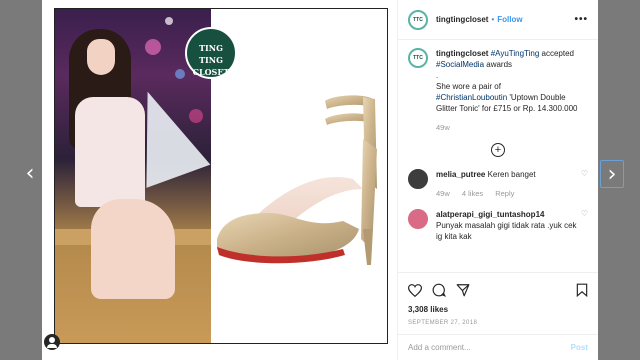 Image resolution: width=640 pixels, height=360 pixels. I want to click on chevron-left-icon: ‹, so click(30, 174).